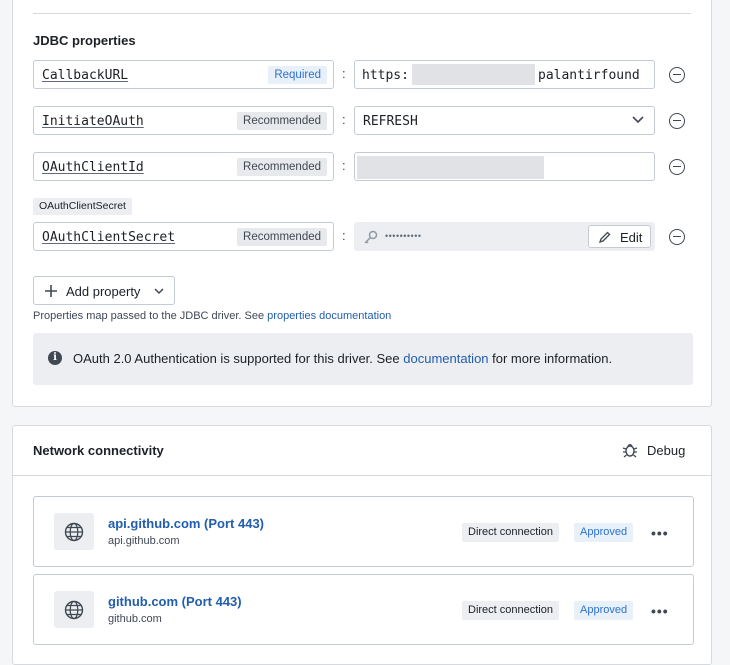 The height and width of the screenshot is (665, 730). I want to click on debug-label: Debug, so click(666, 450).